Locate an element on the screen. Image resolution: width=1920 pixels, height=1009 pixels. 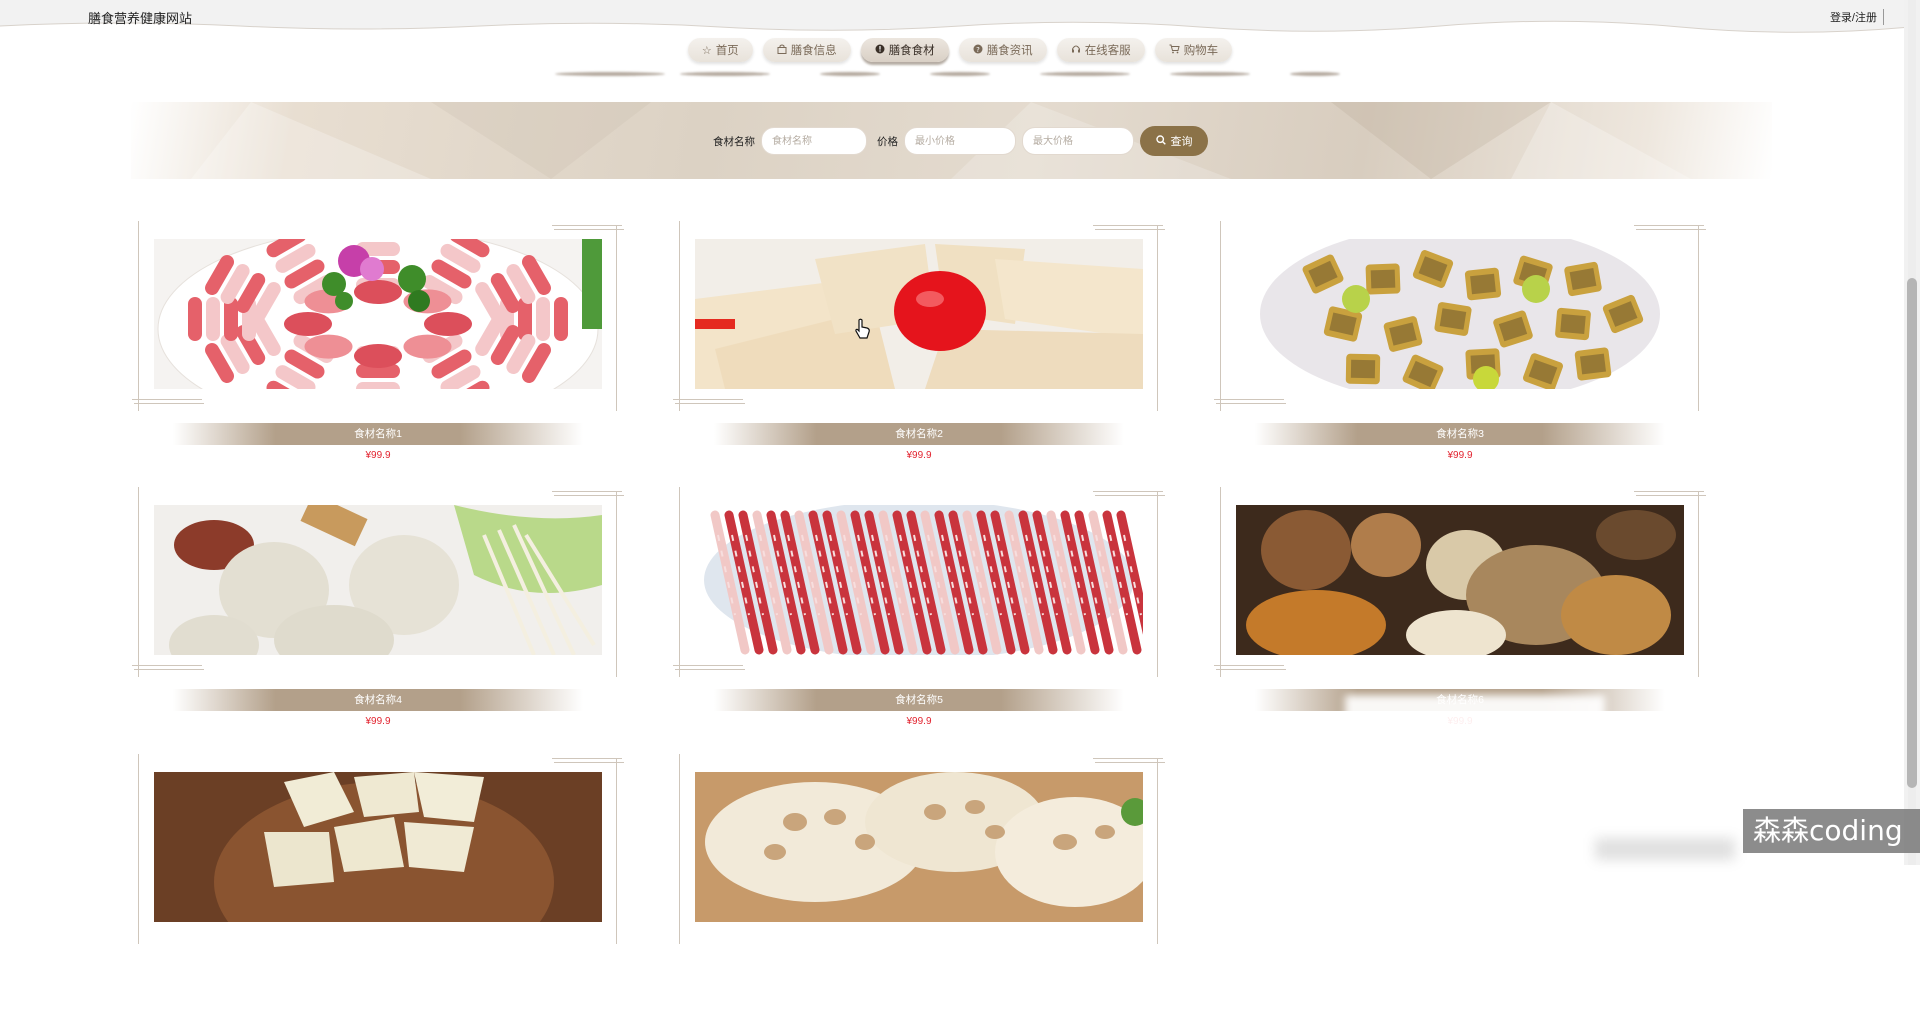
cart-icon is located at coordinates (1174, 50).